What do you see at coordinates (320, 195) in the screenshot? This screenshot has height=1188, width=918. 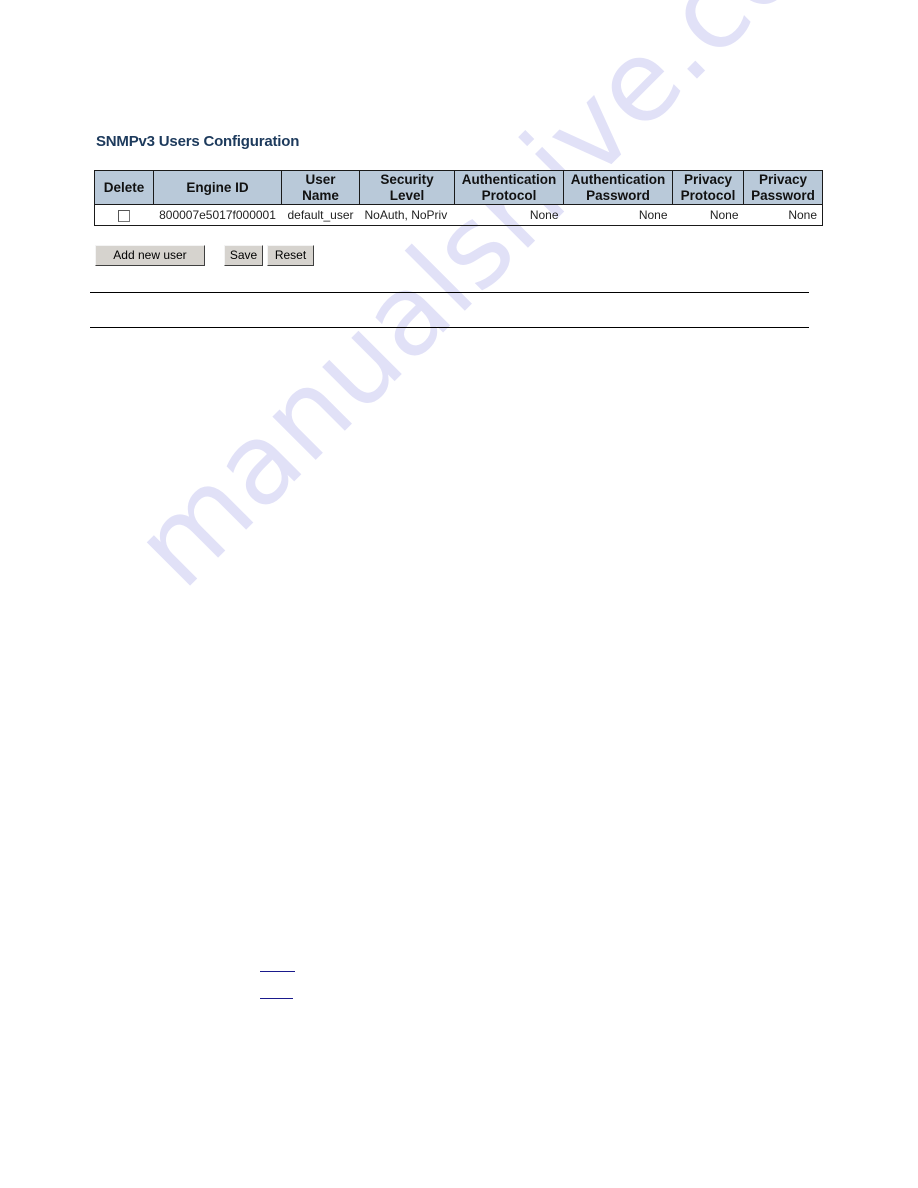 I see `header-line: Name` at bounding box center [320, 195].